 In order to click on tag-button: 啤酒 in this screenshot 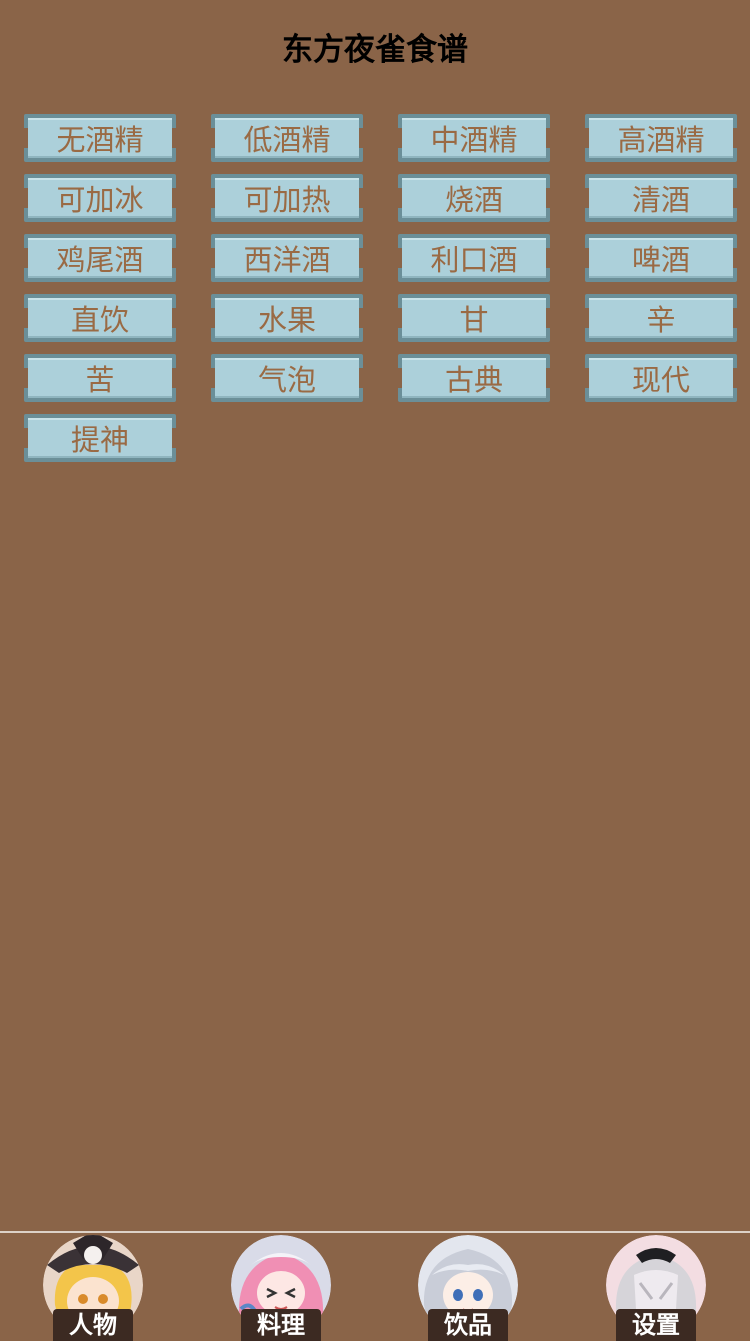, I will do `click(661, 258)`.